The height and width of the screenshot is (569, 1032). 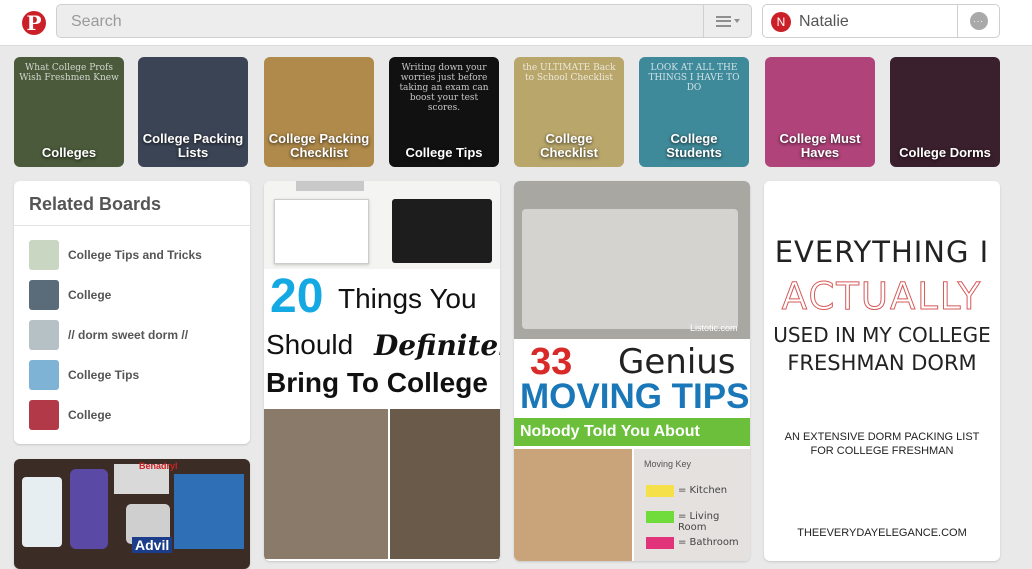 I want to click on pin-text: USED IN MY COLLEGE, so click(x=882, y=335).